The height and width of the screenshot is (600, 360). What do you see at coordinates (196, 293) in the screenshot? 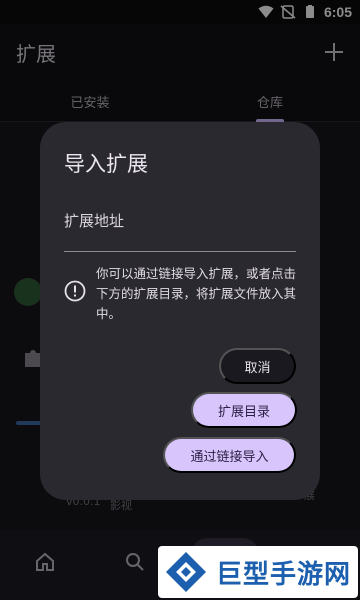
I see `info-text: 你可以通过链接导入扩展，或者点击下方的扩展目录，将扩展文件放入其中。` at bounding box center [196, 293].